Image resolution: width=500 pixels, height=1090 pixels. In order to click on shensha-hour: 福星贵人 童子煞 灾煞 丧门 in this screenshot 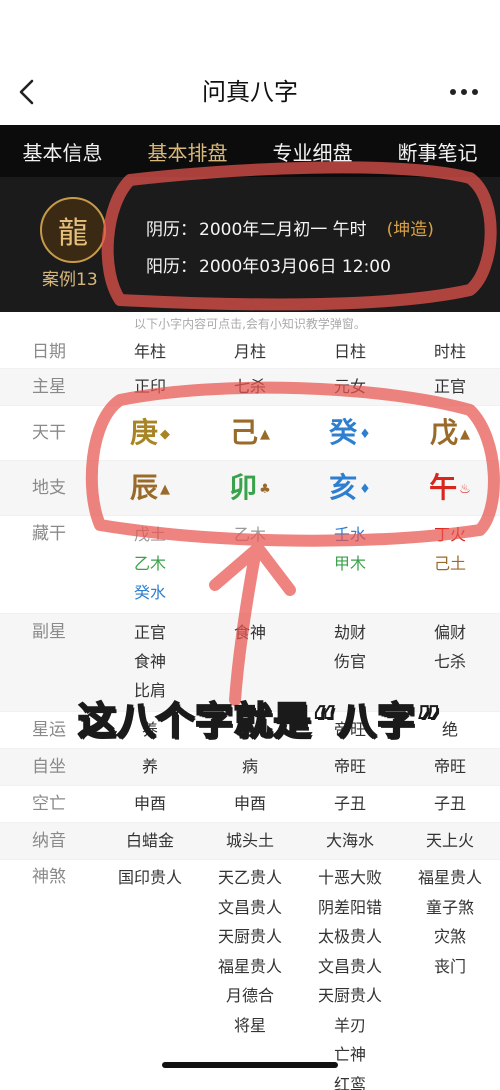, I will do `click(450, 976)`.